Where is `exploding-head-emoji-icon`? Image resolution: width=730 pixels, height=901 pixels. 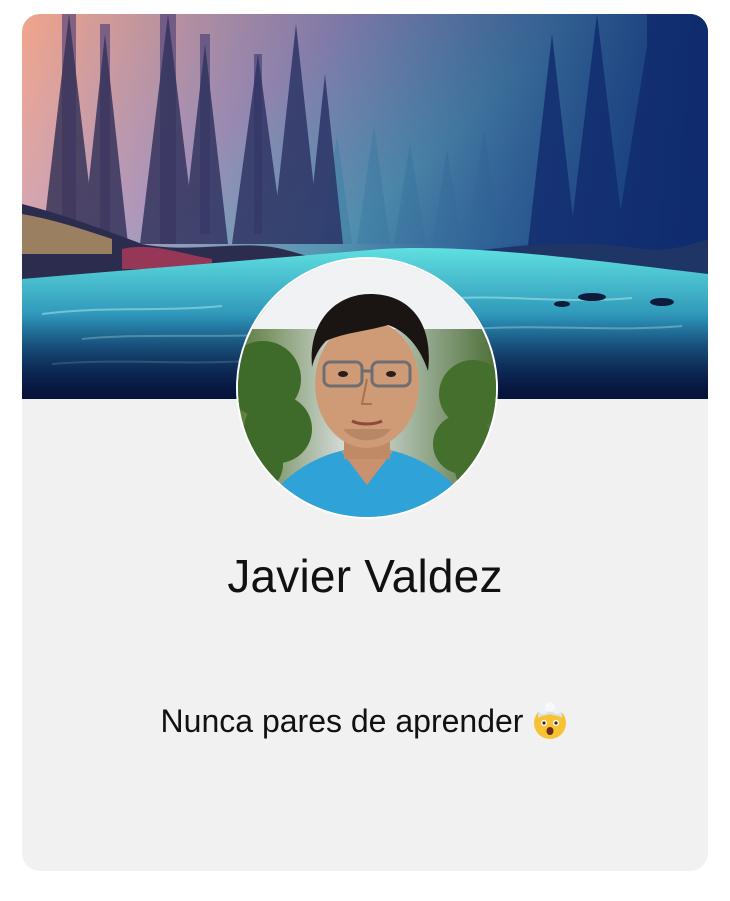
exploding-head-emoji-icon is located at coordinates (550, 720).